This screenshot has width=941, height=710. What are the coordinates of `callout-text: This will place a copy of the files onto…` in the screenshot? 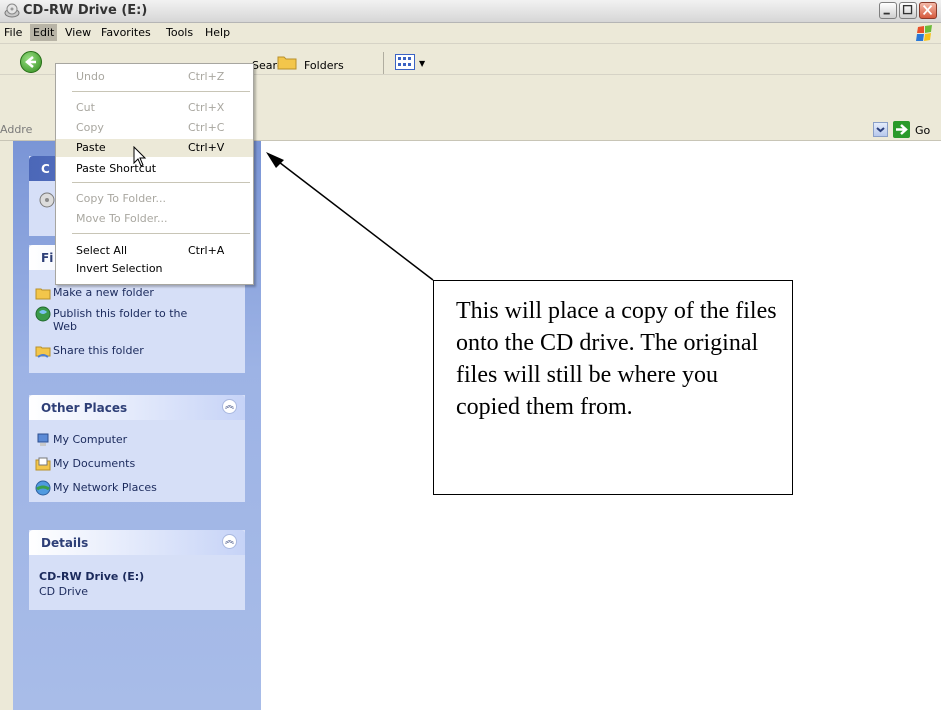 It's located at (616, 359).